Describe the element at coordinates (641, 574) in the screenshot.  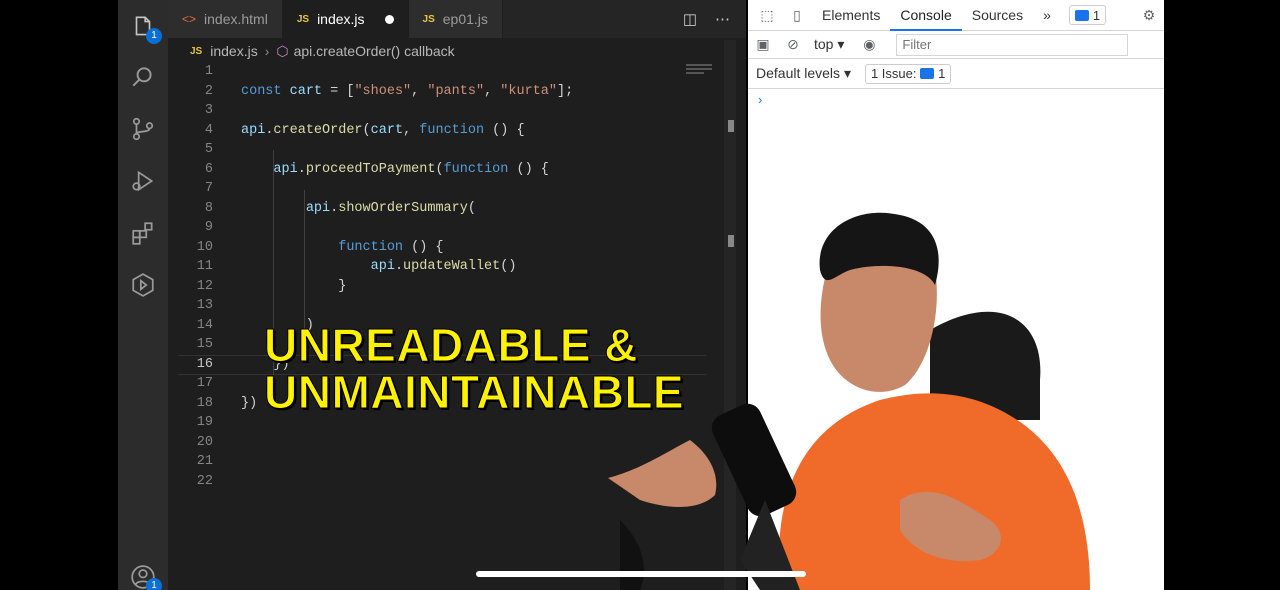
I see `home-indicator` at that location.